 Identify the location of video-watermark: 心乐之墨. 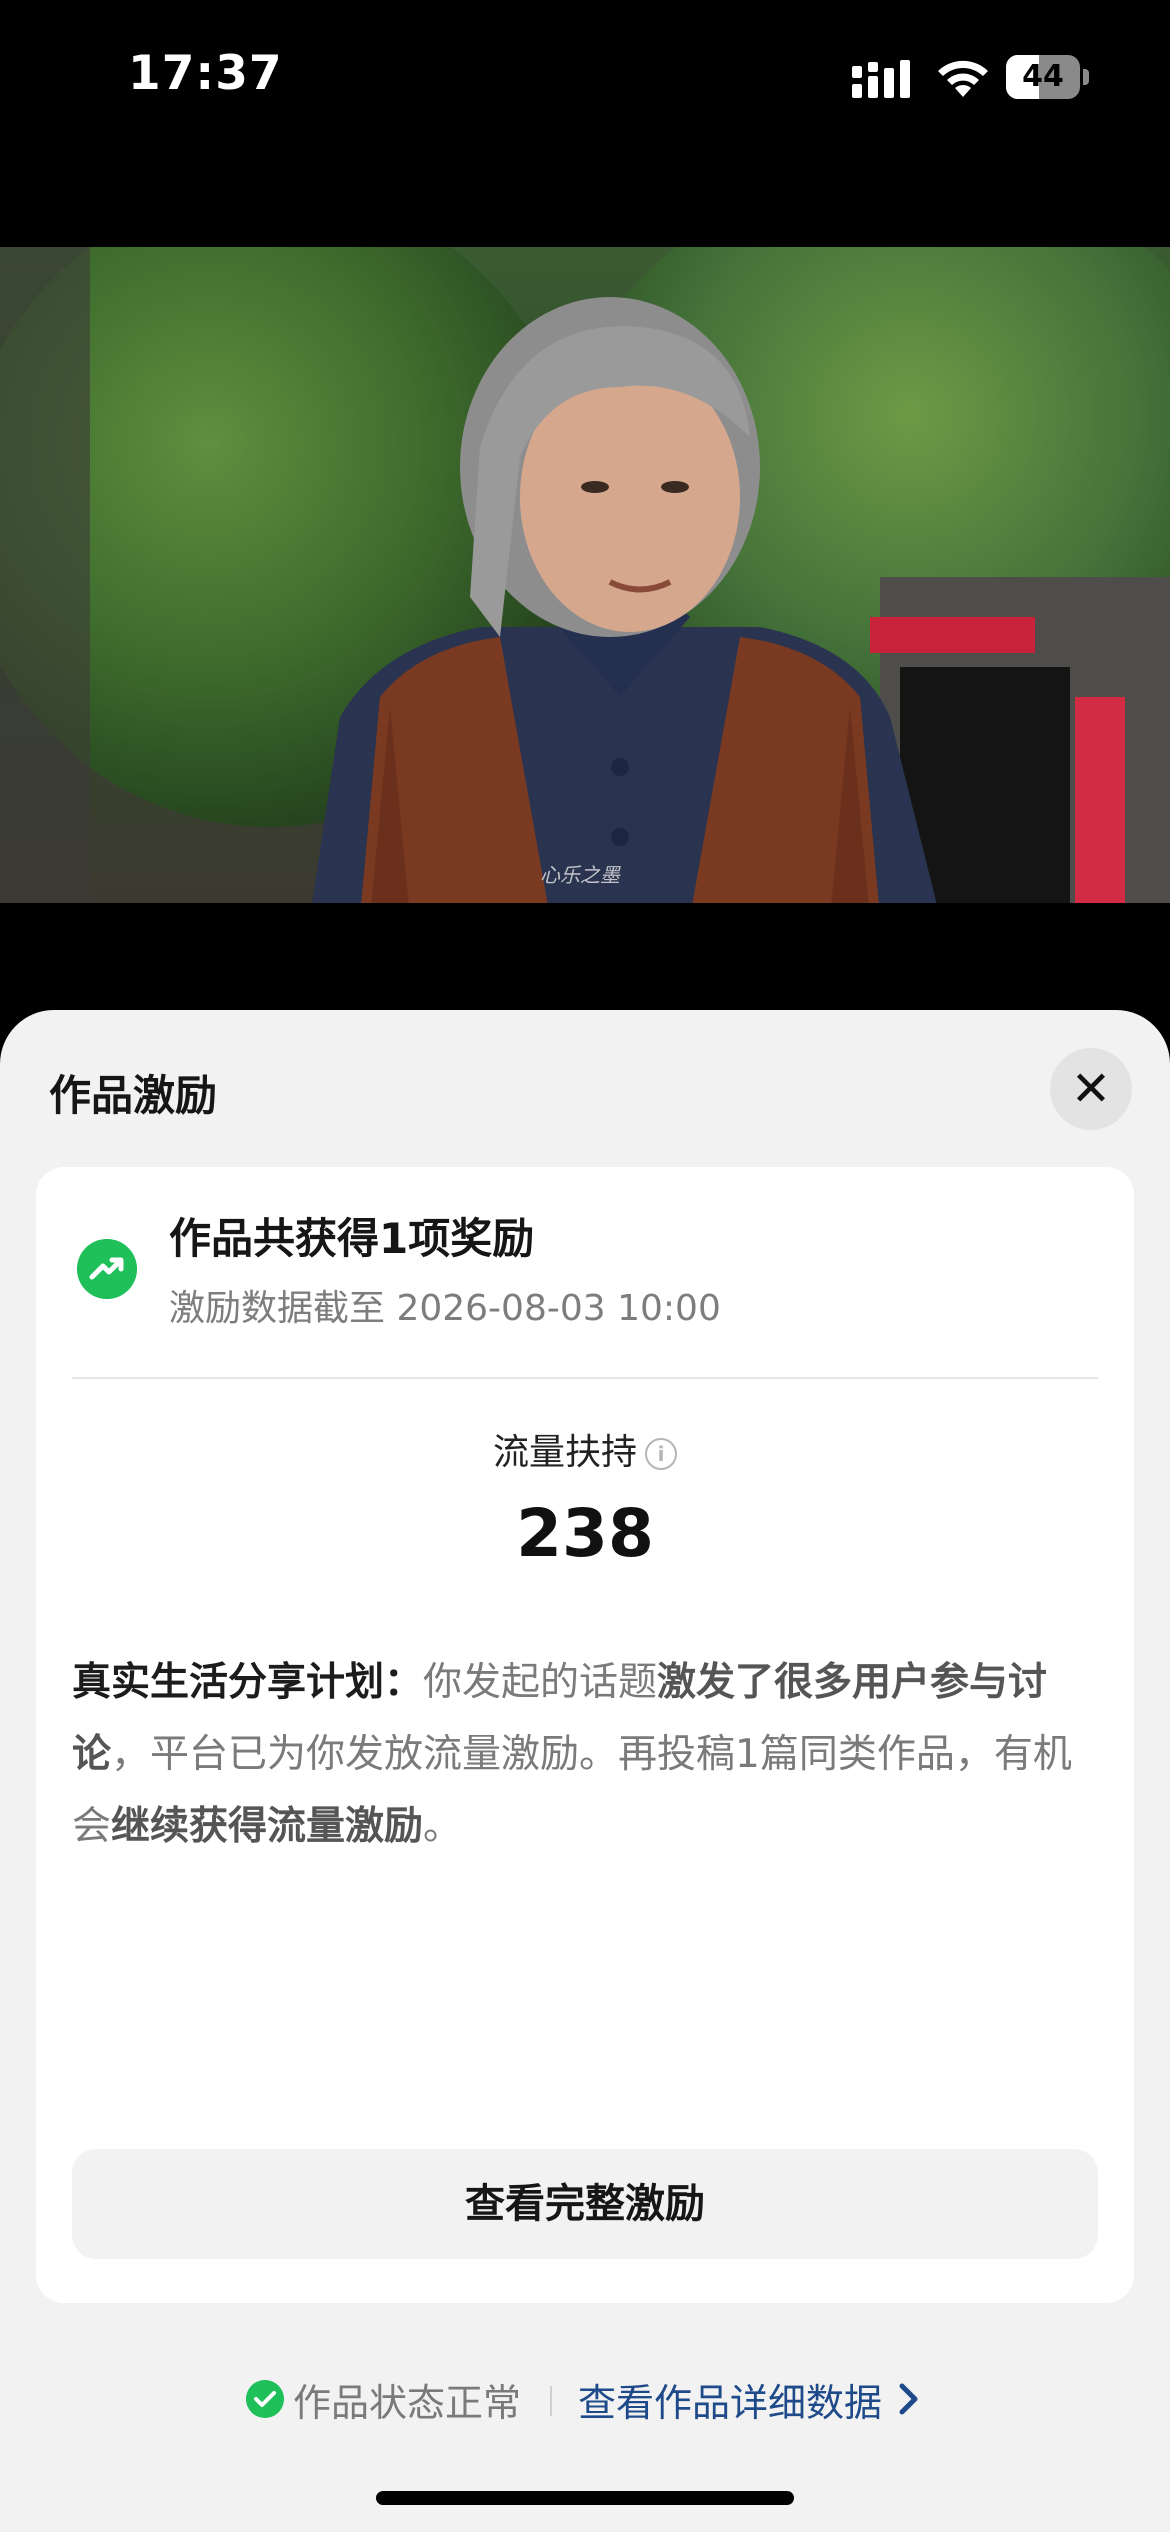
(580, 875).